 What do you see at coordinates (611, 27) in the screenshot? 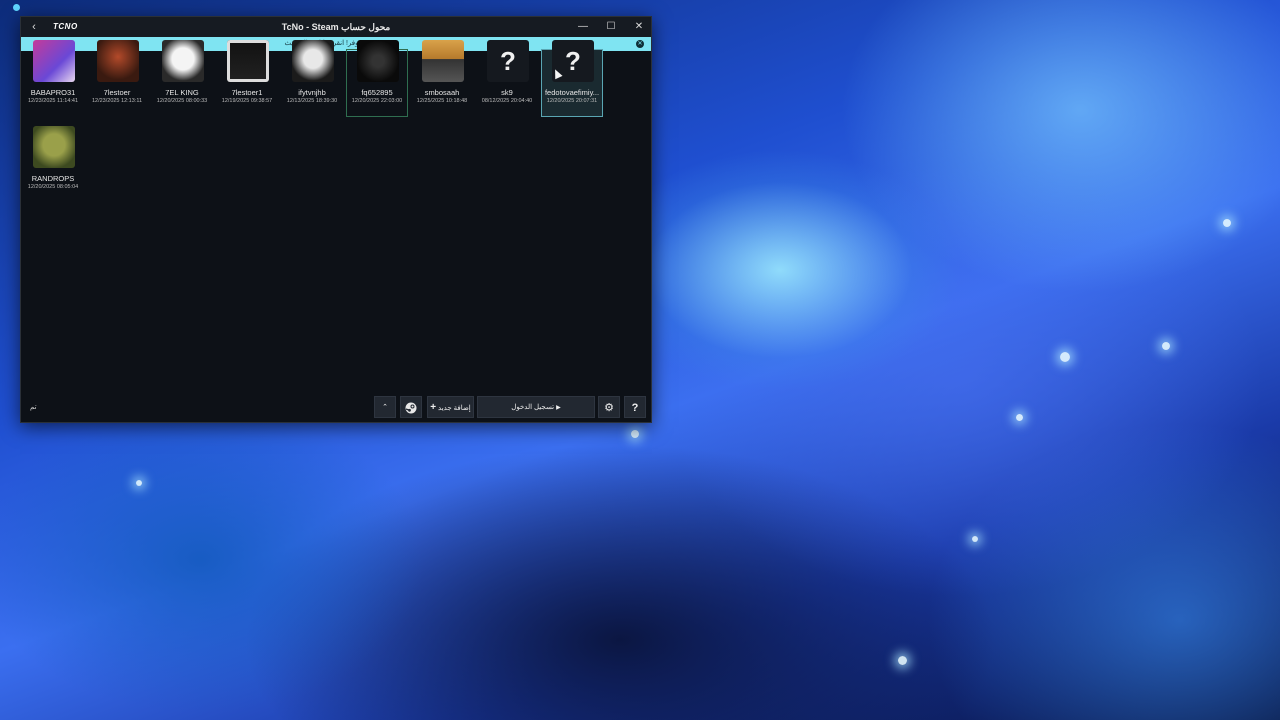
I see `maximize-button: ☐` at bounding box center [611, 27].